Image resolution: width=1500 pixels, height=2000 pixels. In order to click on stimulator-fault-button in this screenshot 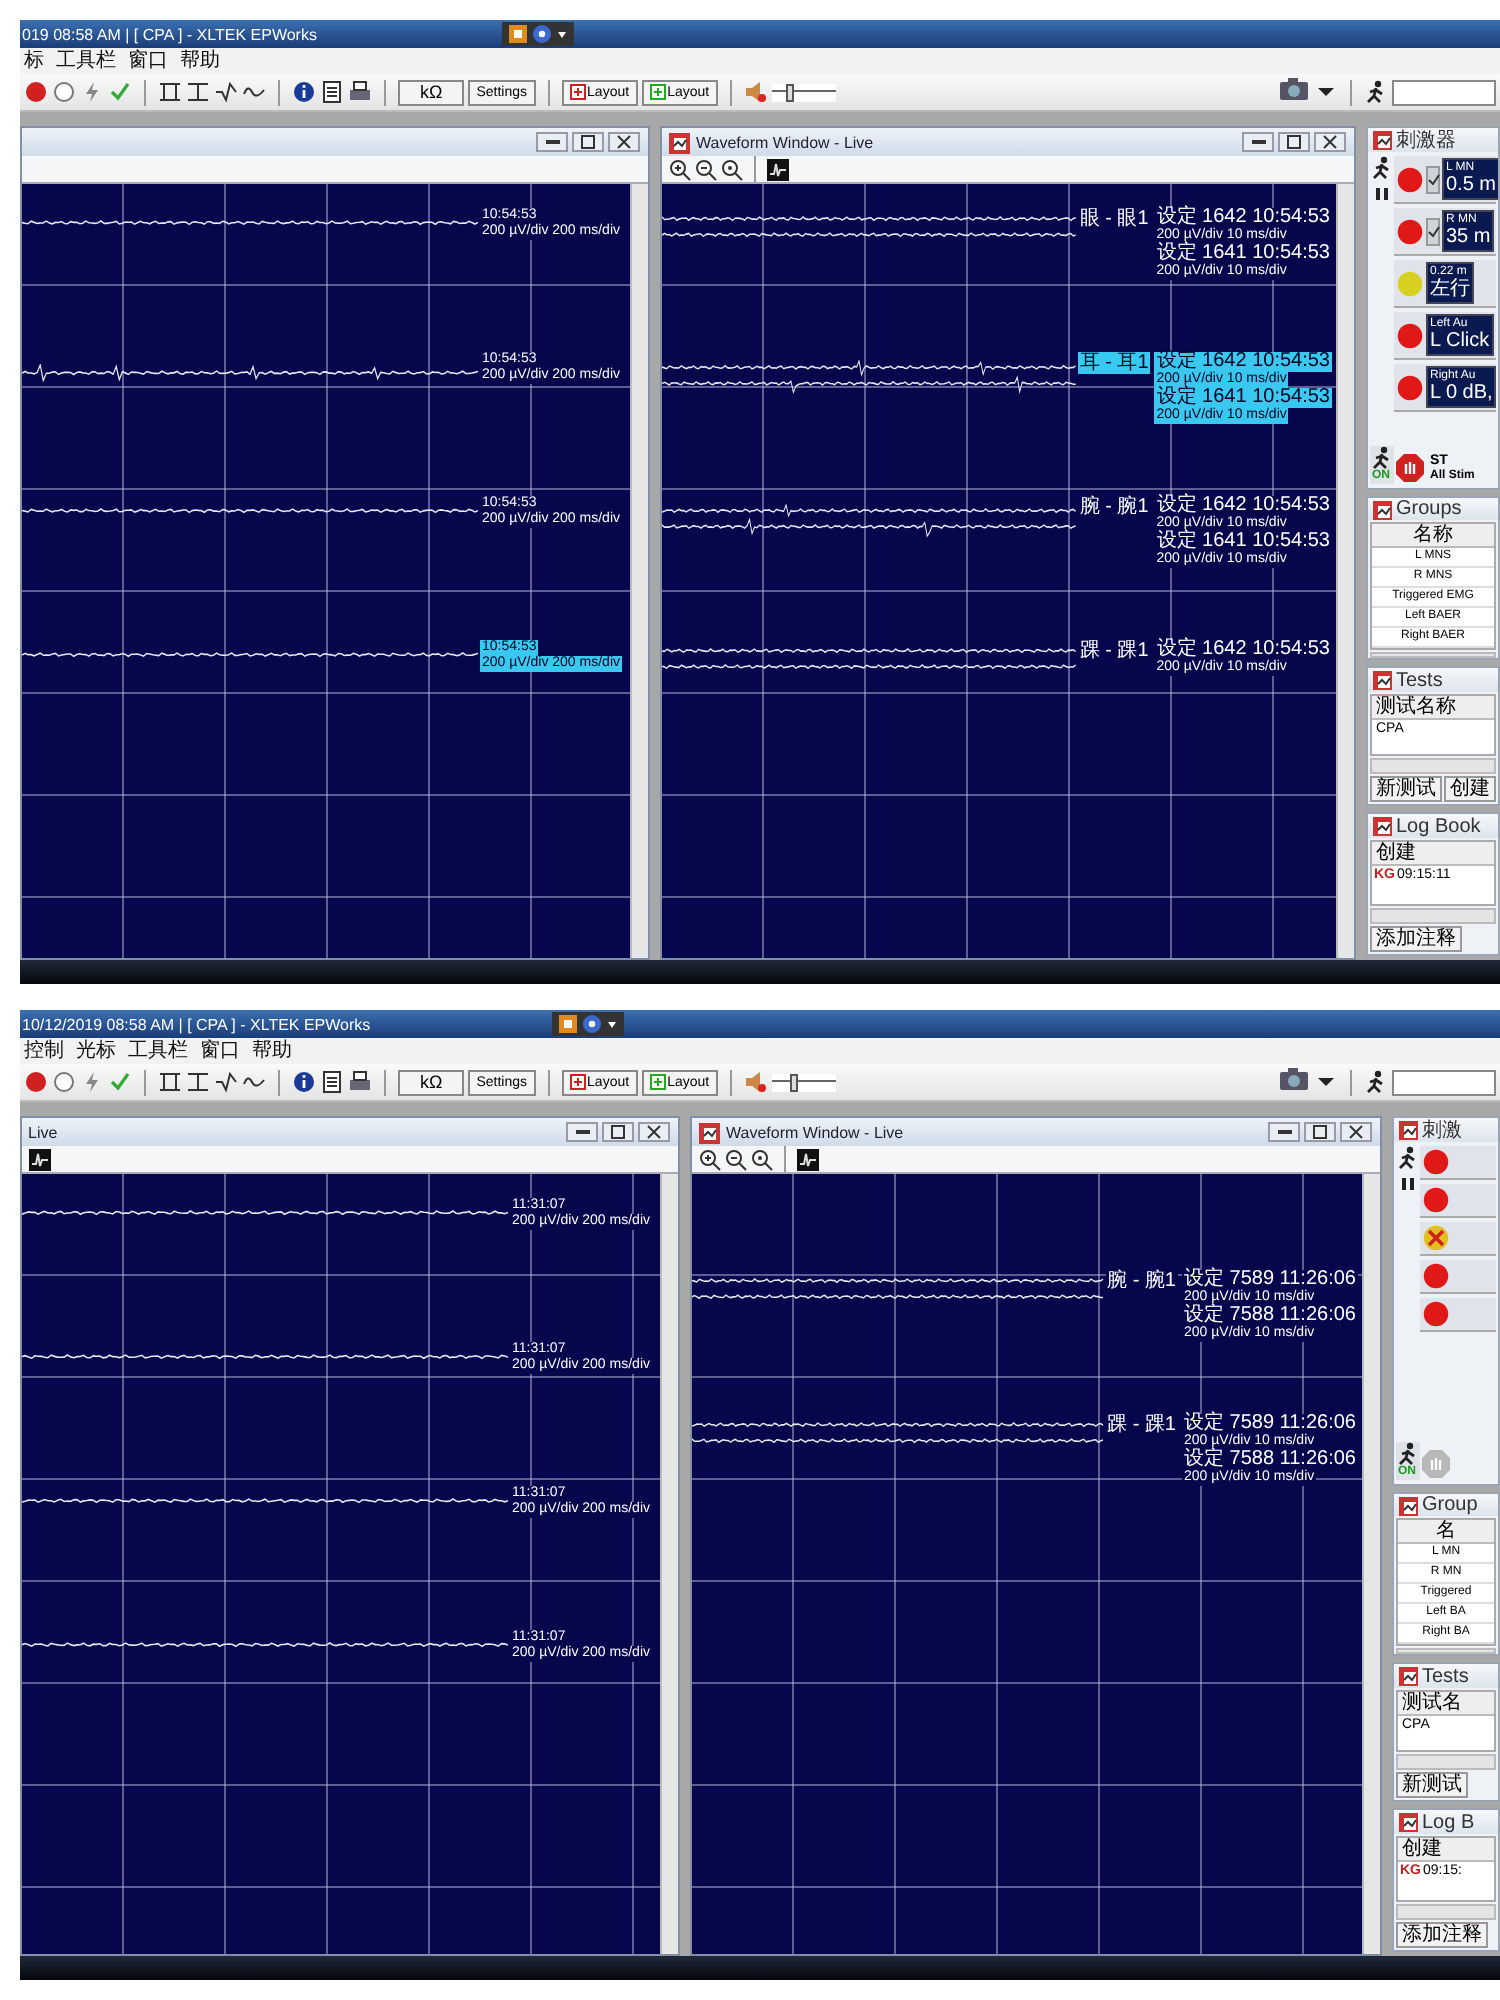, I will do `click(1436, 1238)`.